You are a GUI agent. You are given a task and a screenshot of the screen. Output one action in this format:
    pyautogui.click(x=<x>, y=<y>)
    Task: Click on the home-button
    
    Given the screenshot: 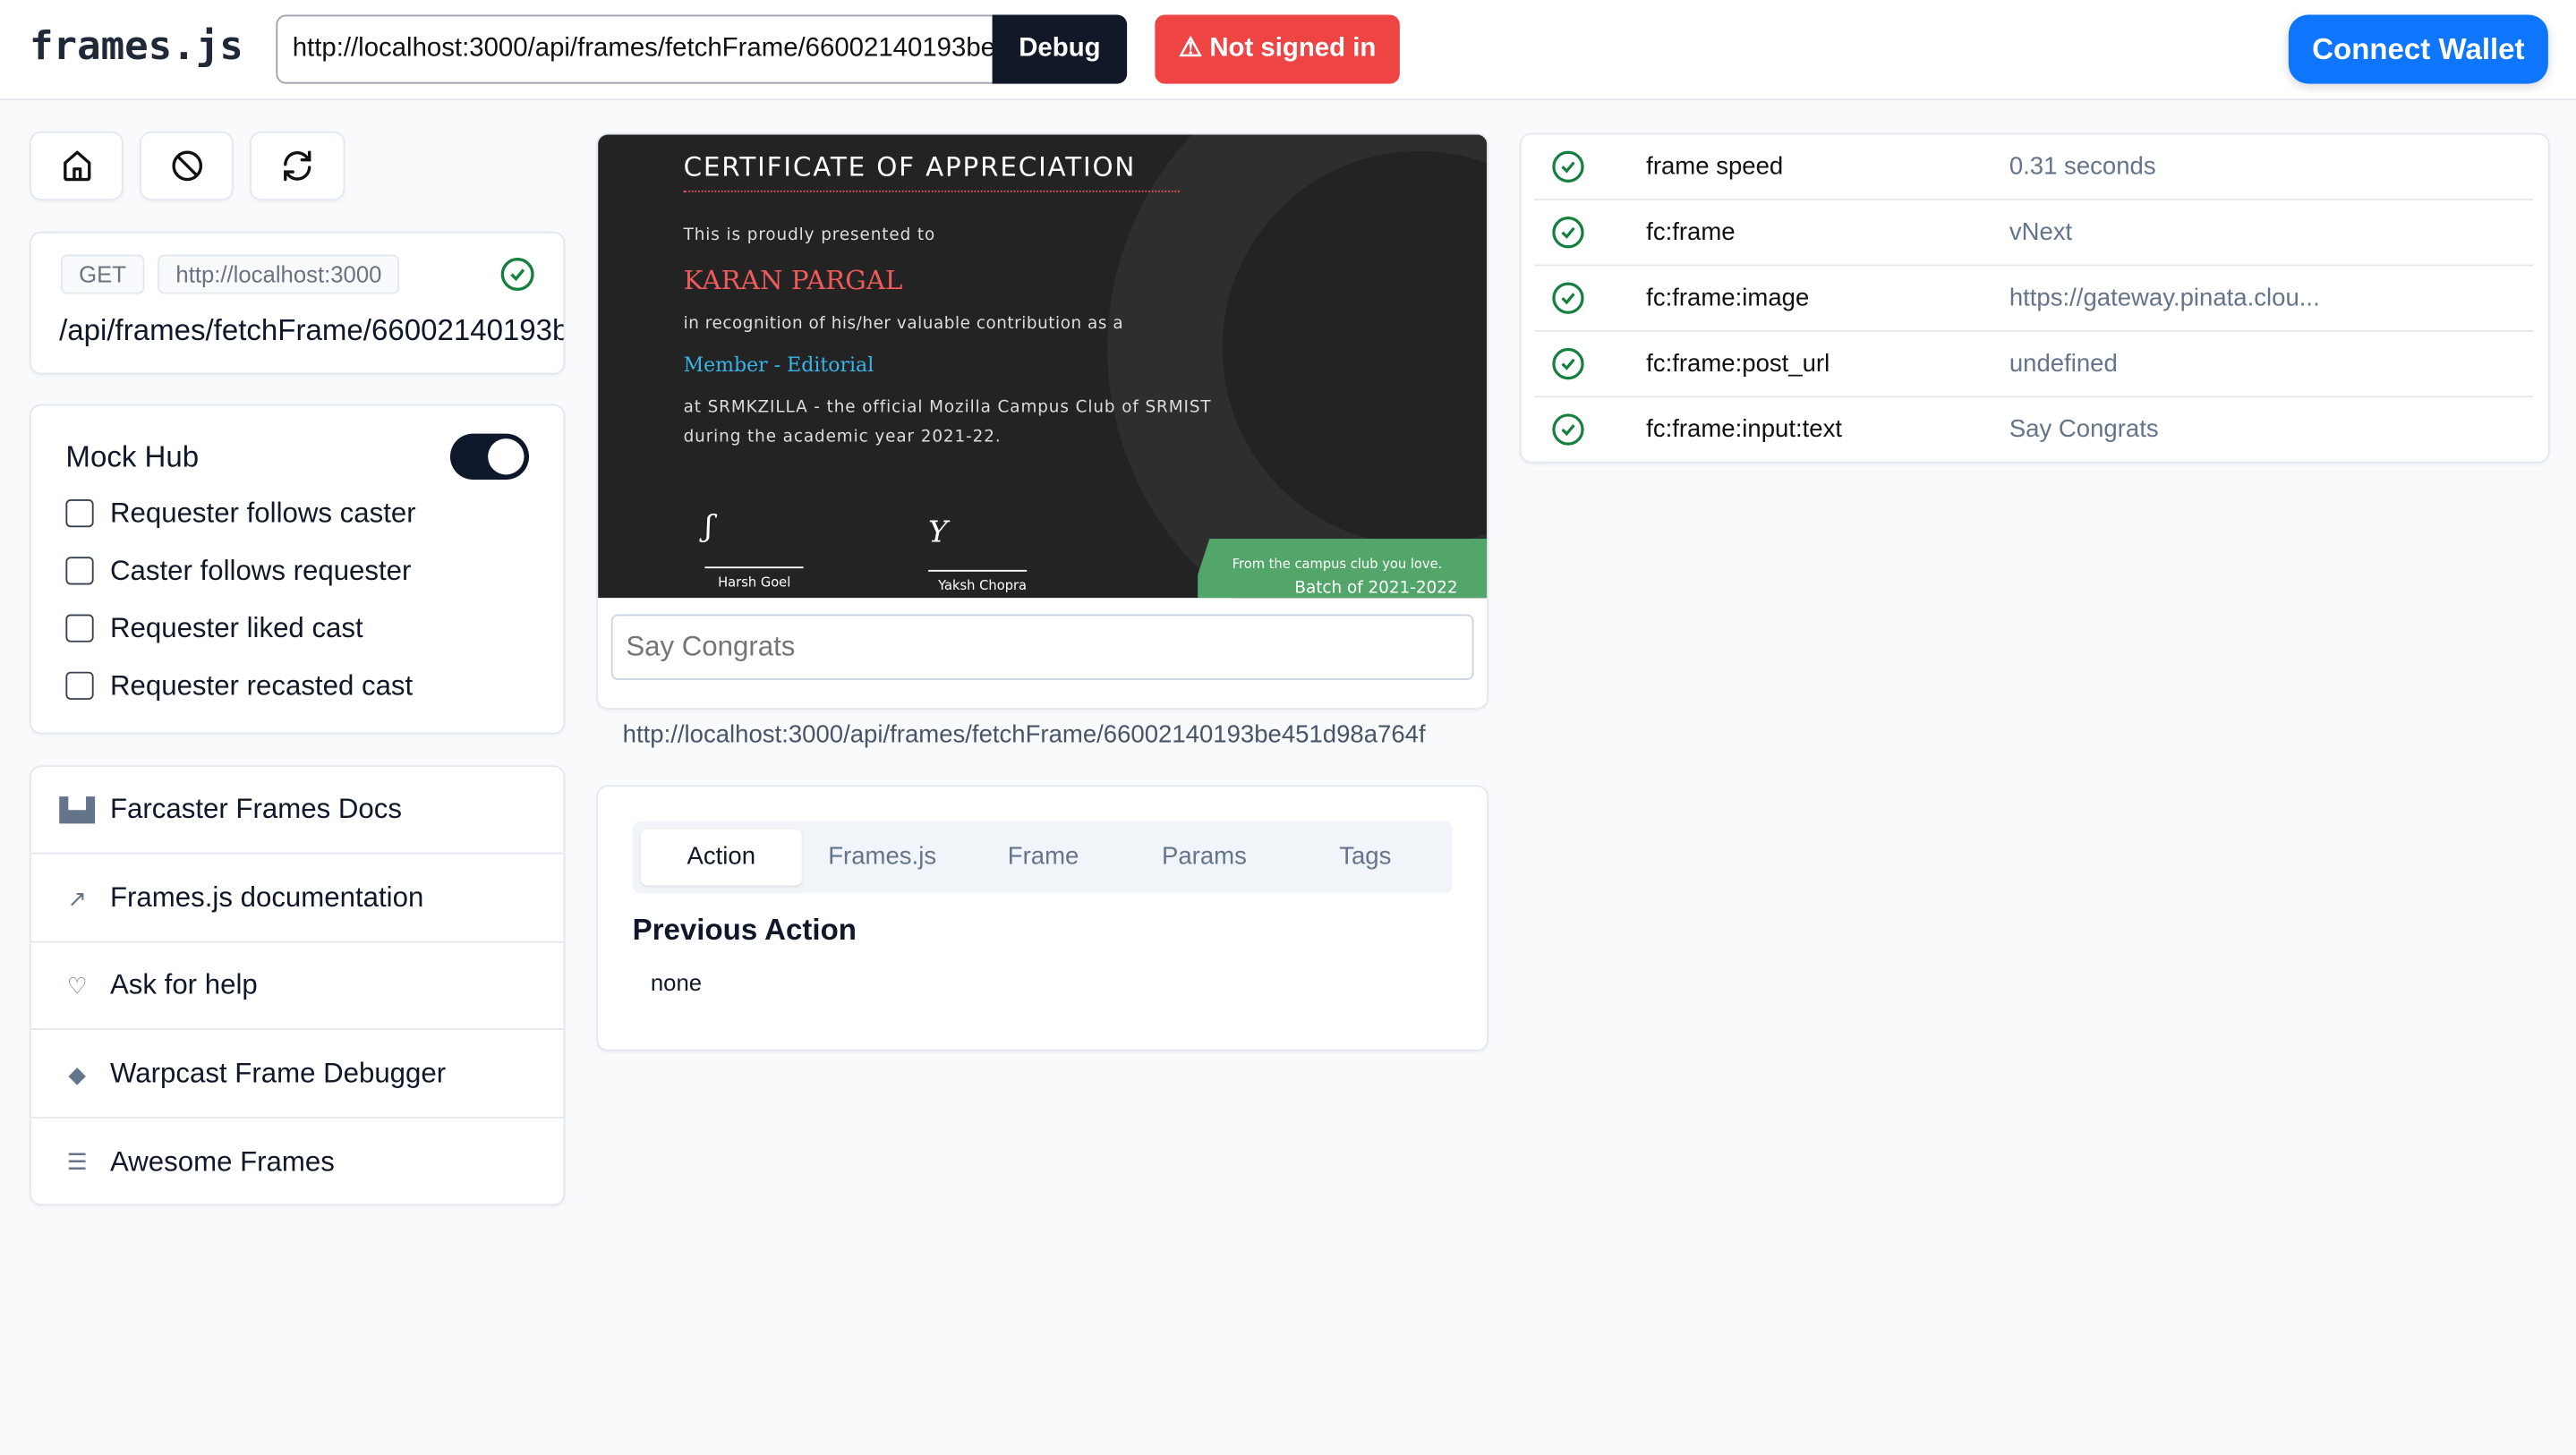 What is the action you would take?
    pyautogui.click(x=77, y=165)
    